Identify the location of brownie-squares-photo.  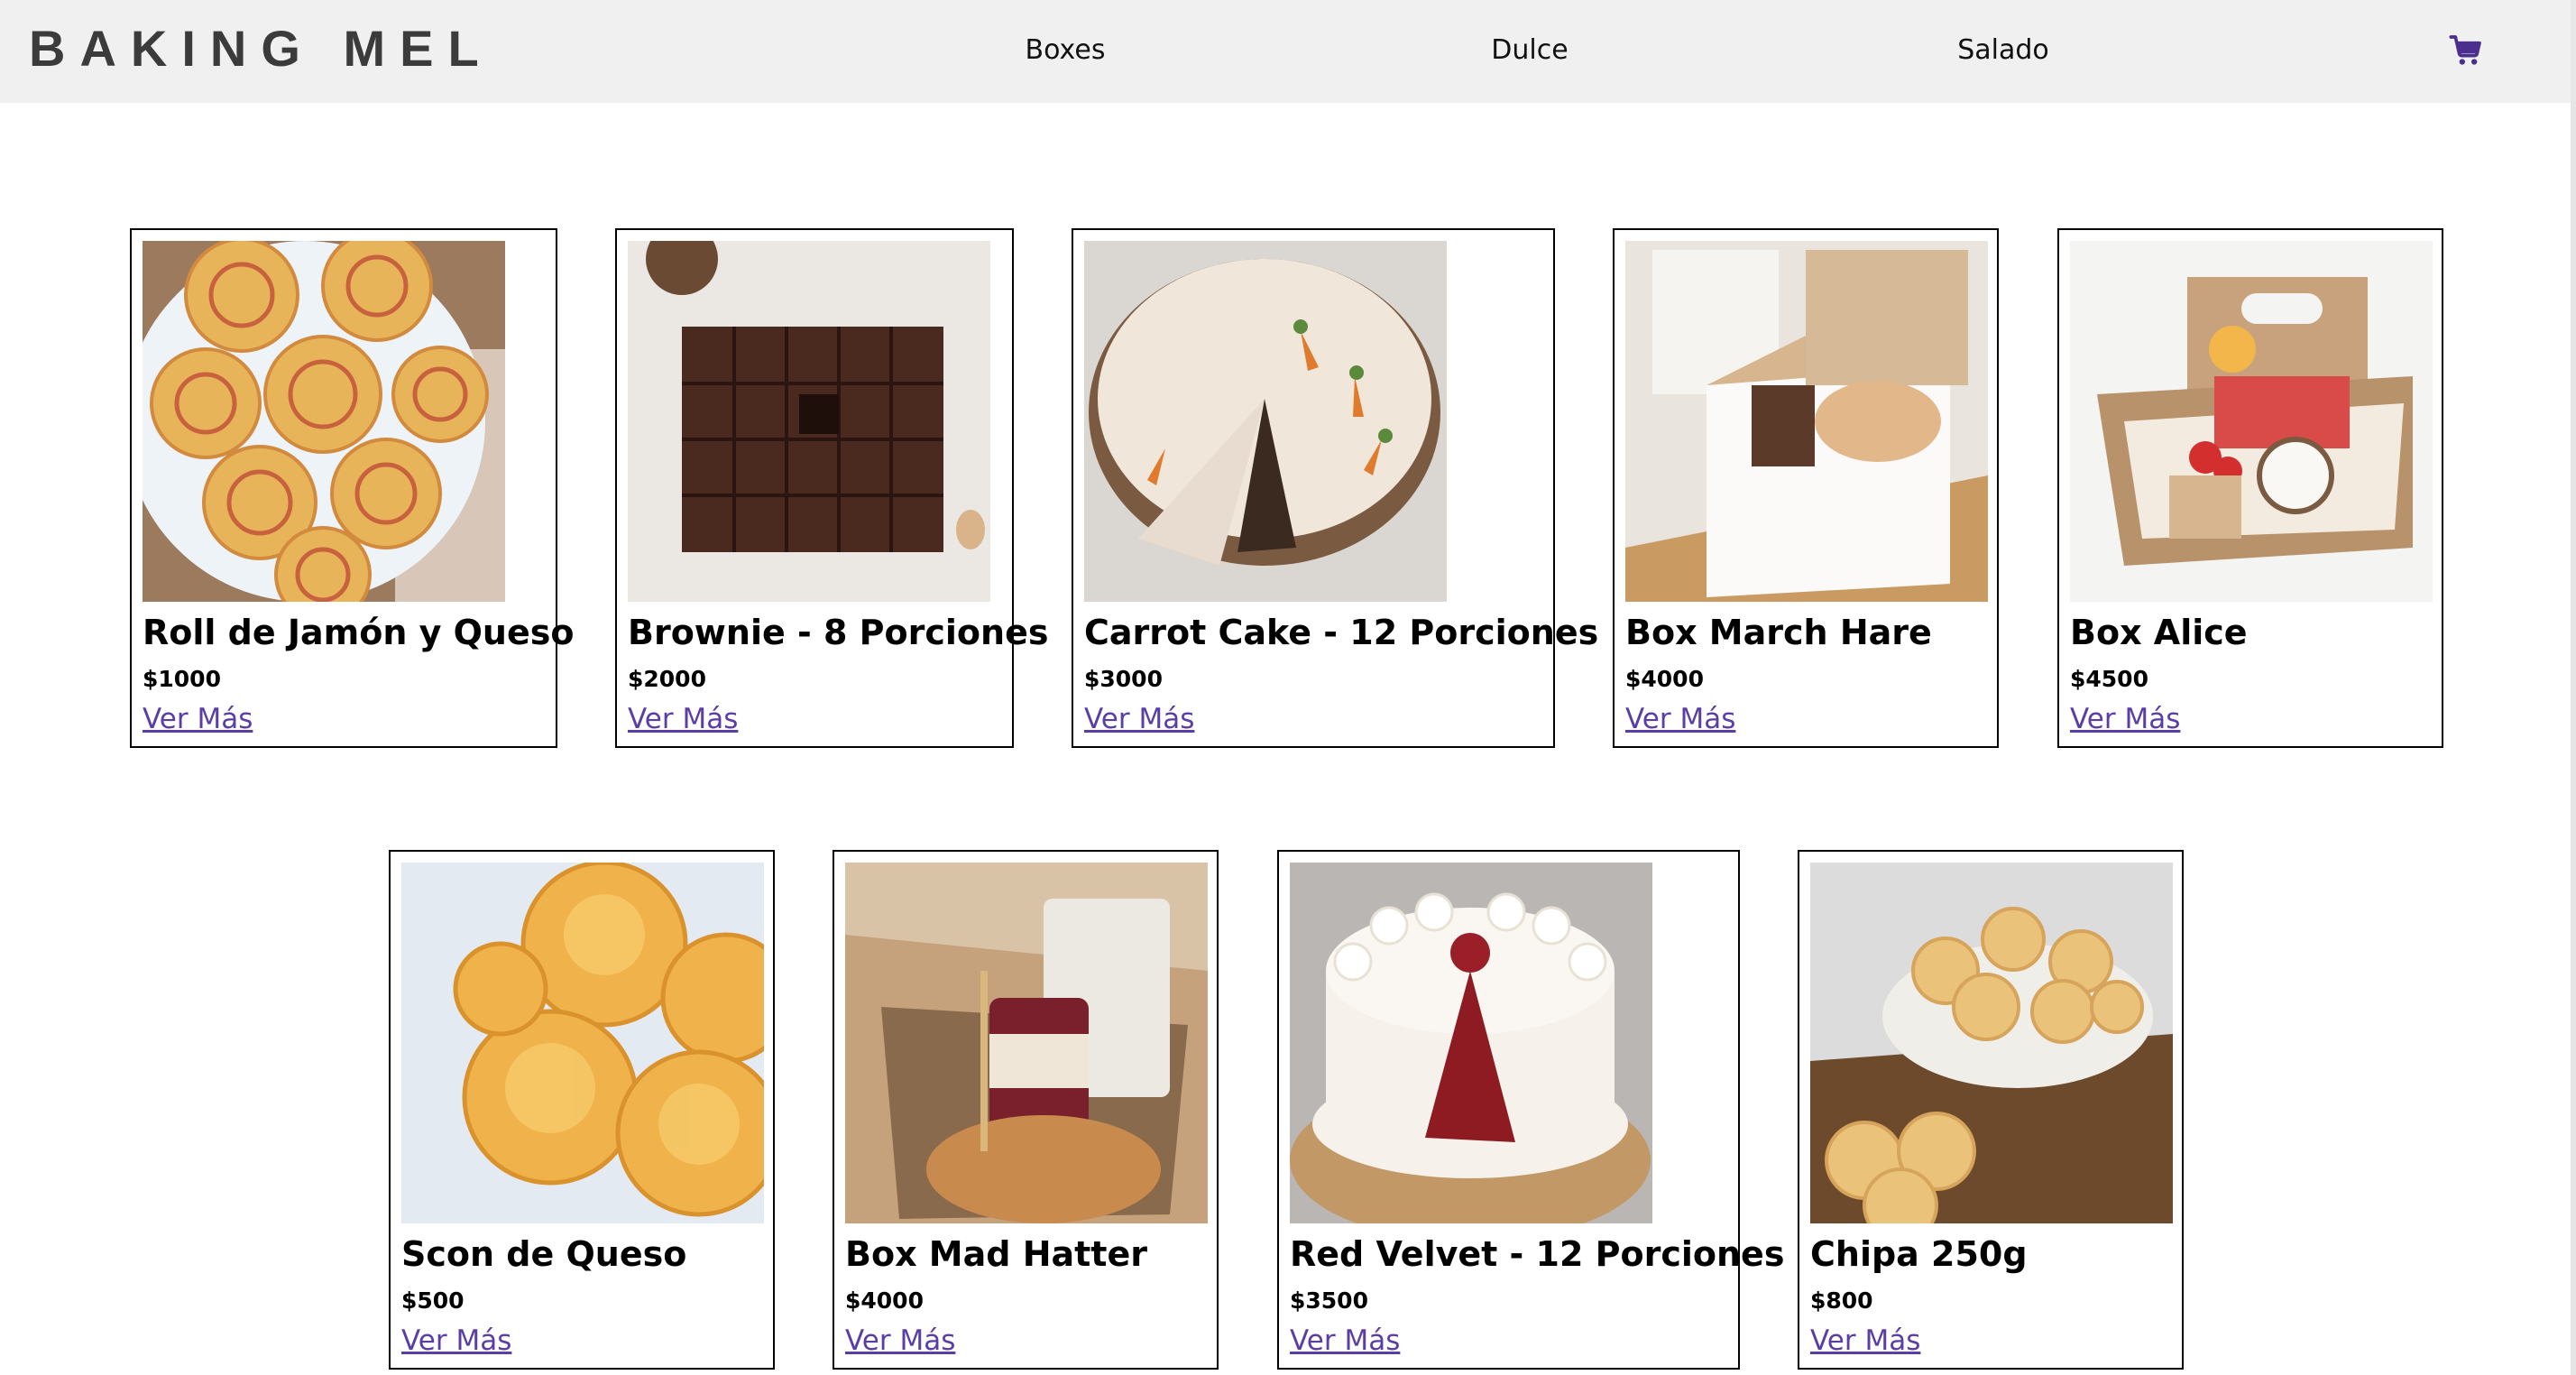
(809, 422).